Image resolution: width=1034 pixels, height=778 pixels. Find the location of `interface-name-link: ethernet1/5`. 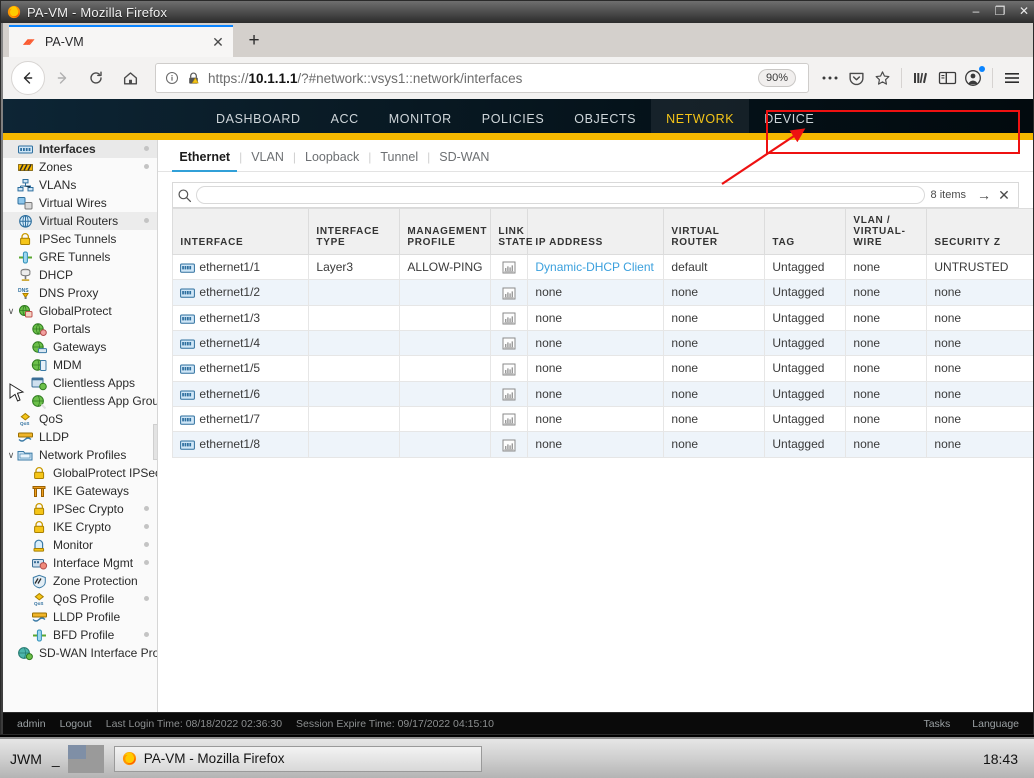

interface-name-link: ethernet1/5 is located at coordinates (229, 368).